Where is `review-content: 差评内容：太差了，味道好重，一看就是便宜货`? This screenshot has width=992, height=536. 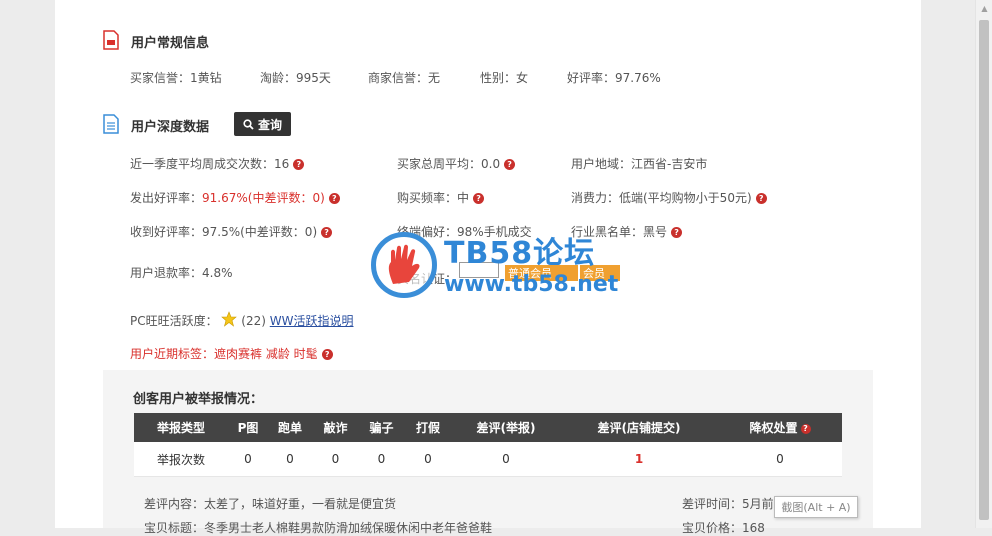 review-content: 差评内容：太差了，味道好重，一看就是便宜货 is located at coordinates (270, 504).